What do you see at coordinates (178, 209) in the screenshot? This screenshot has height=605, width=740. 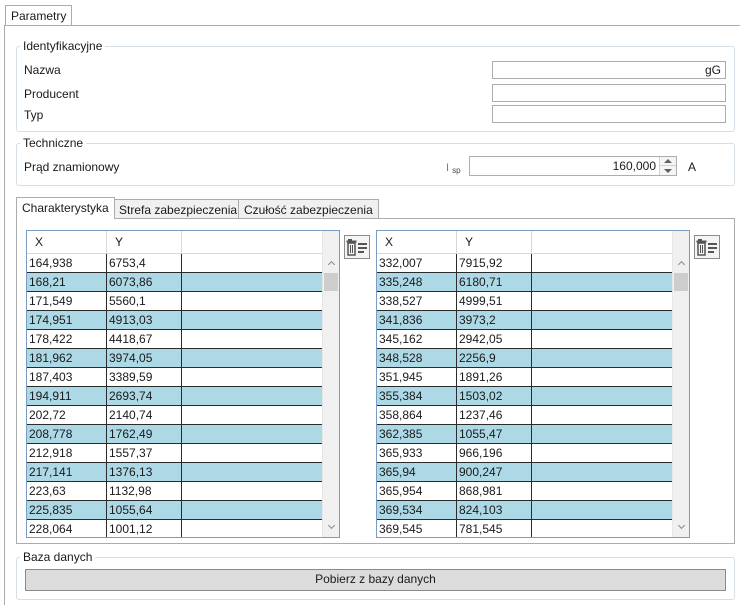 I see `tab-strefa-zabezpieczenia: Strefa zabezpieczenia` at bounding box center [178, 209].